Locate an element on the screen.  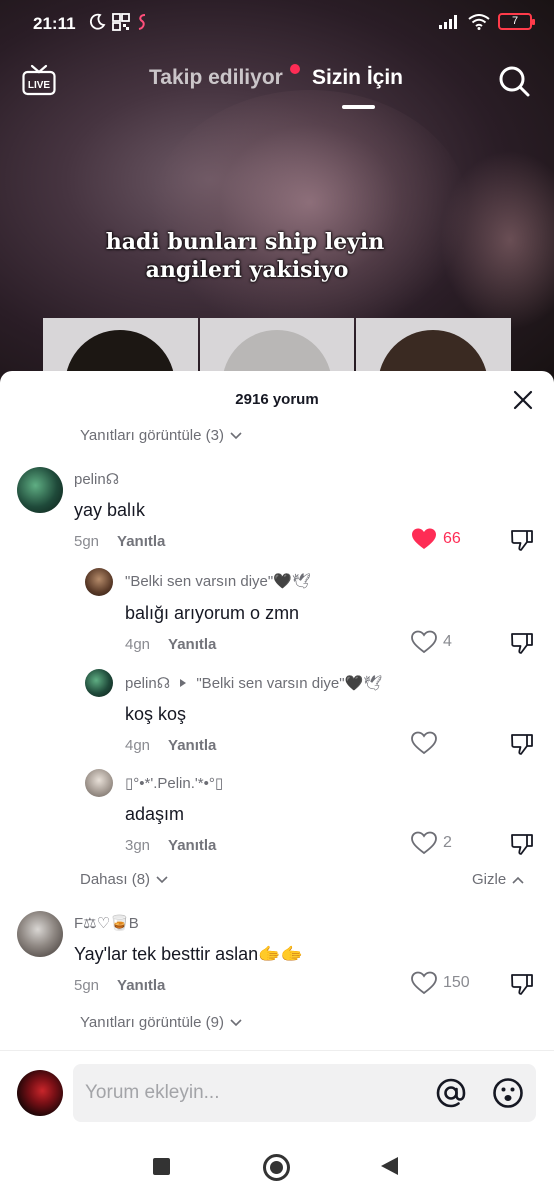
chevron-up-icon is located at coordinates (518, 880).